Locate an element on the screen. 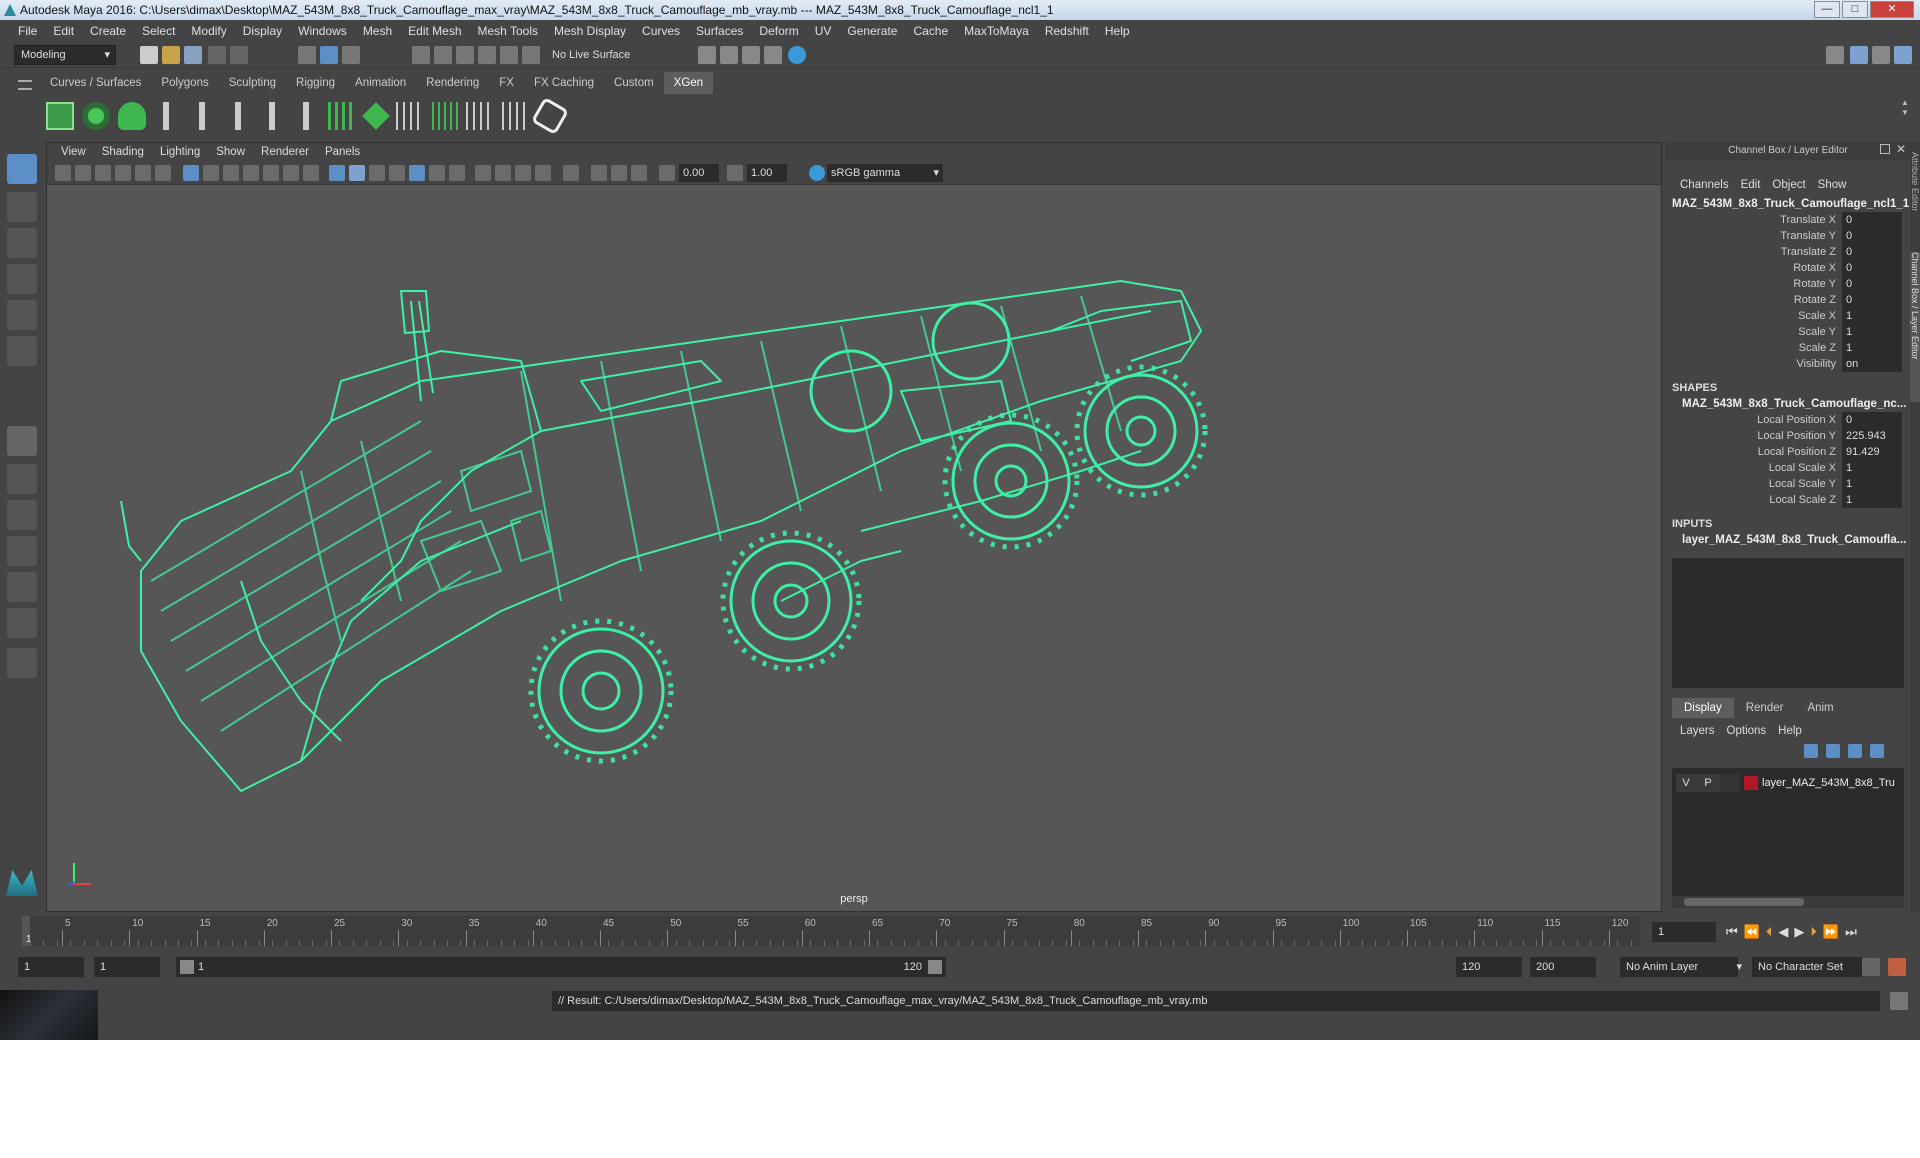 Image resolution: width=1920 pixels, height=1158 pixels. render-view-icon is located at coordinates (707, 55).